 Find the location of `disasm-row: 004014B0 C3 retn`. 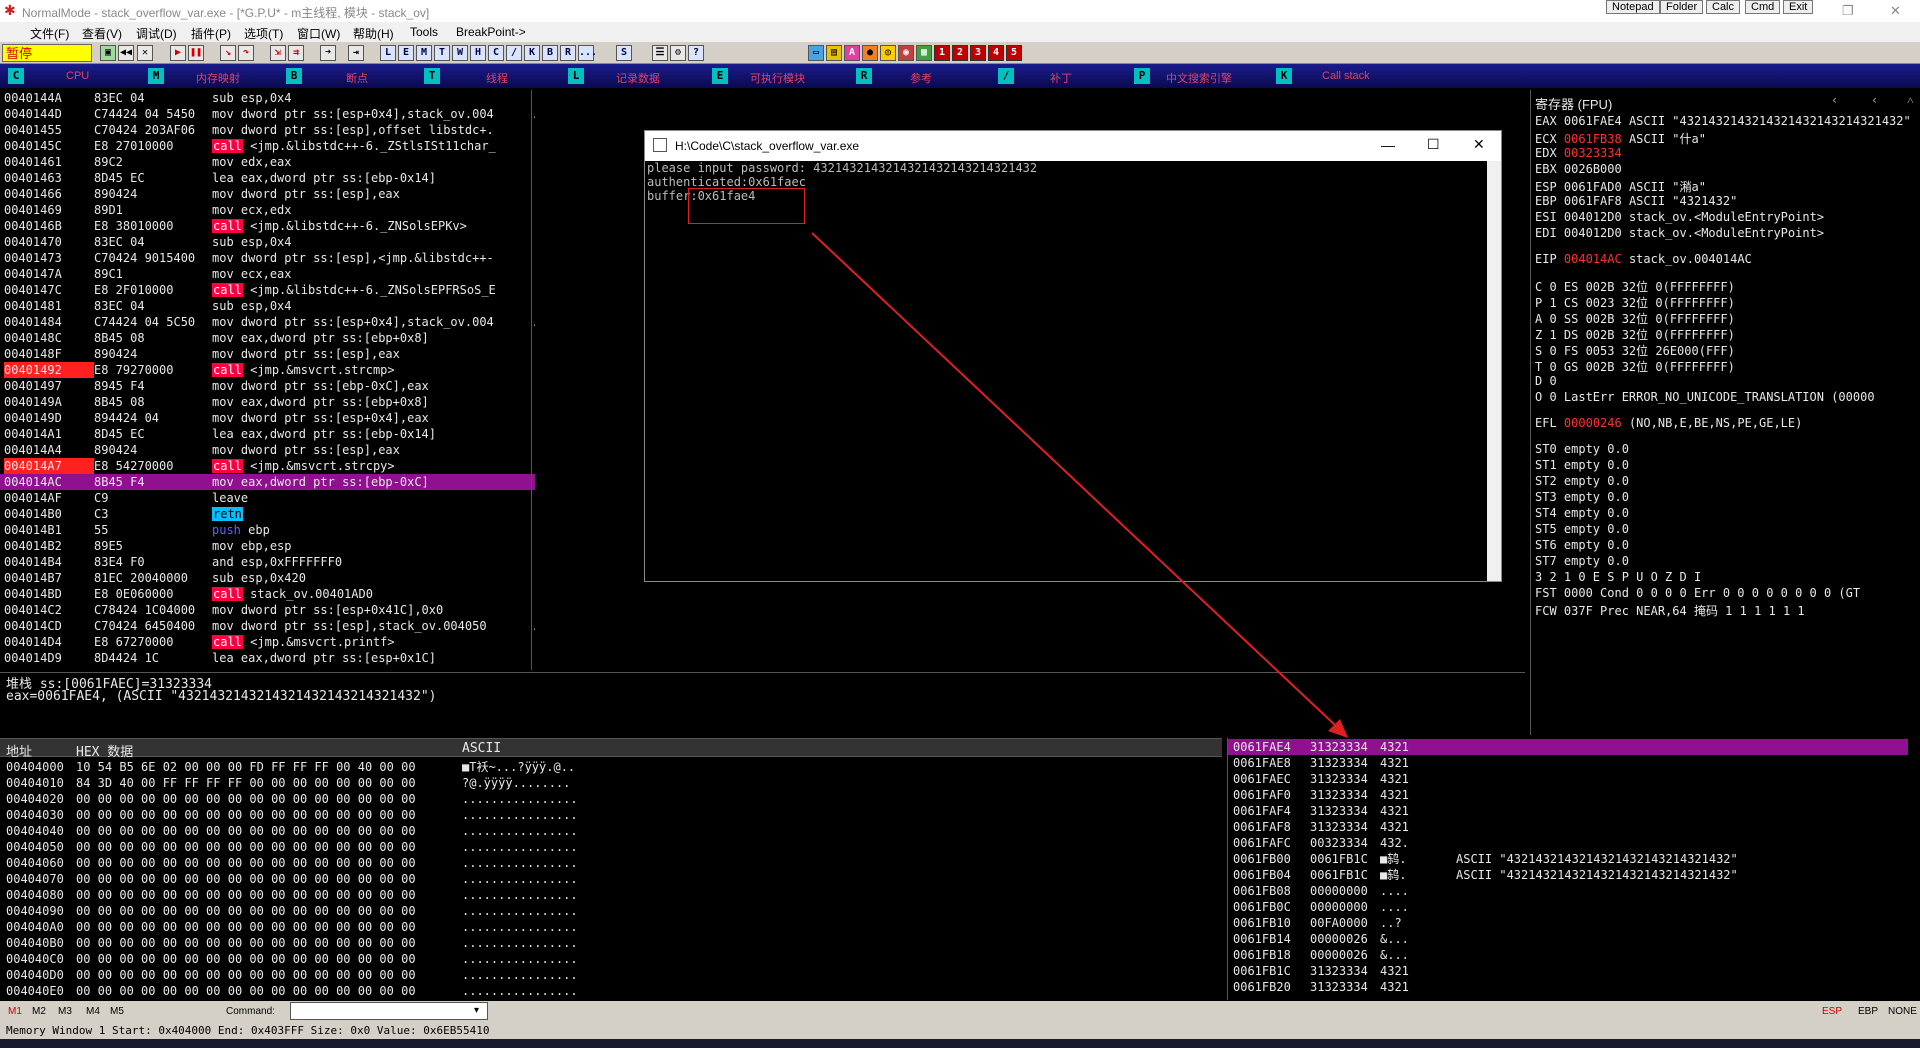

disasm-row: 004014B0 C3 retn is located at coordinates (267, 514).